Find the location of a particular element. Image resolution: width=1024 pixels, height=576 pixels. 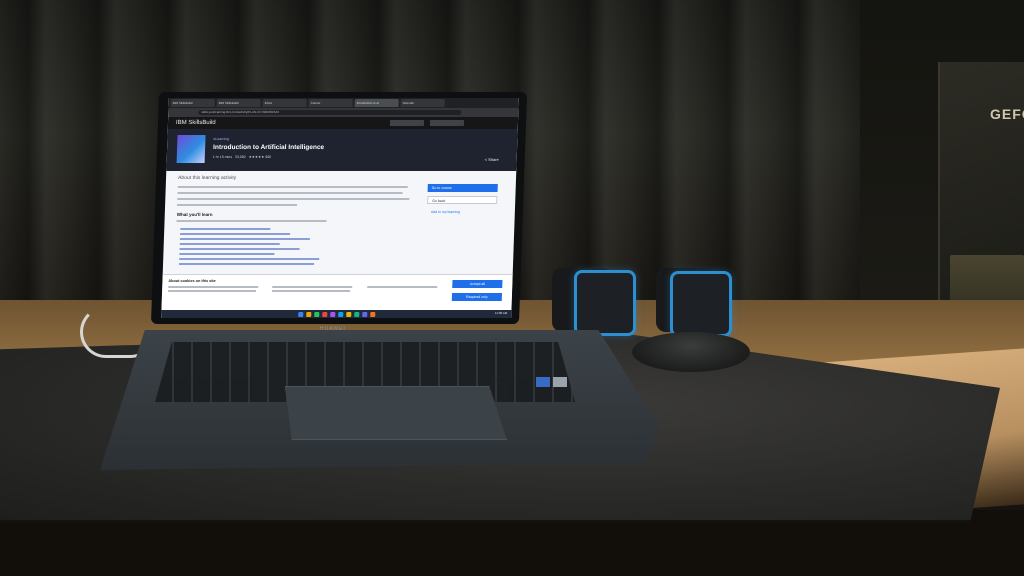

share-label: Share is located at coordinates (493, 159).